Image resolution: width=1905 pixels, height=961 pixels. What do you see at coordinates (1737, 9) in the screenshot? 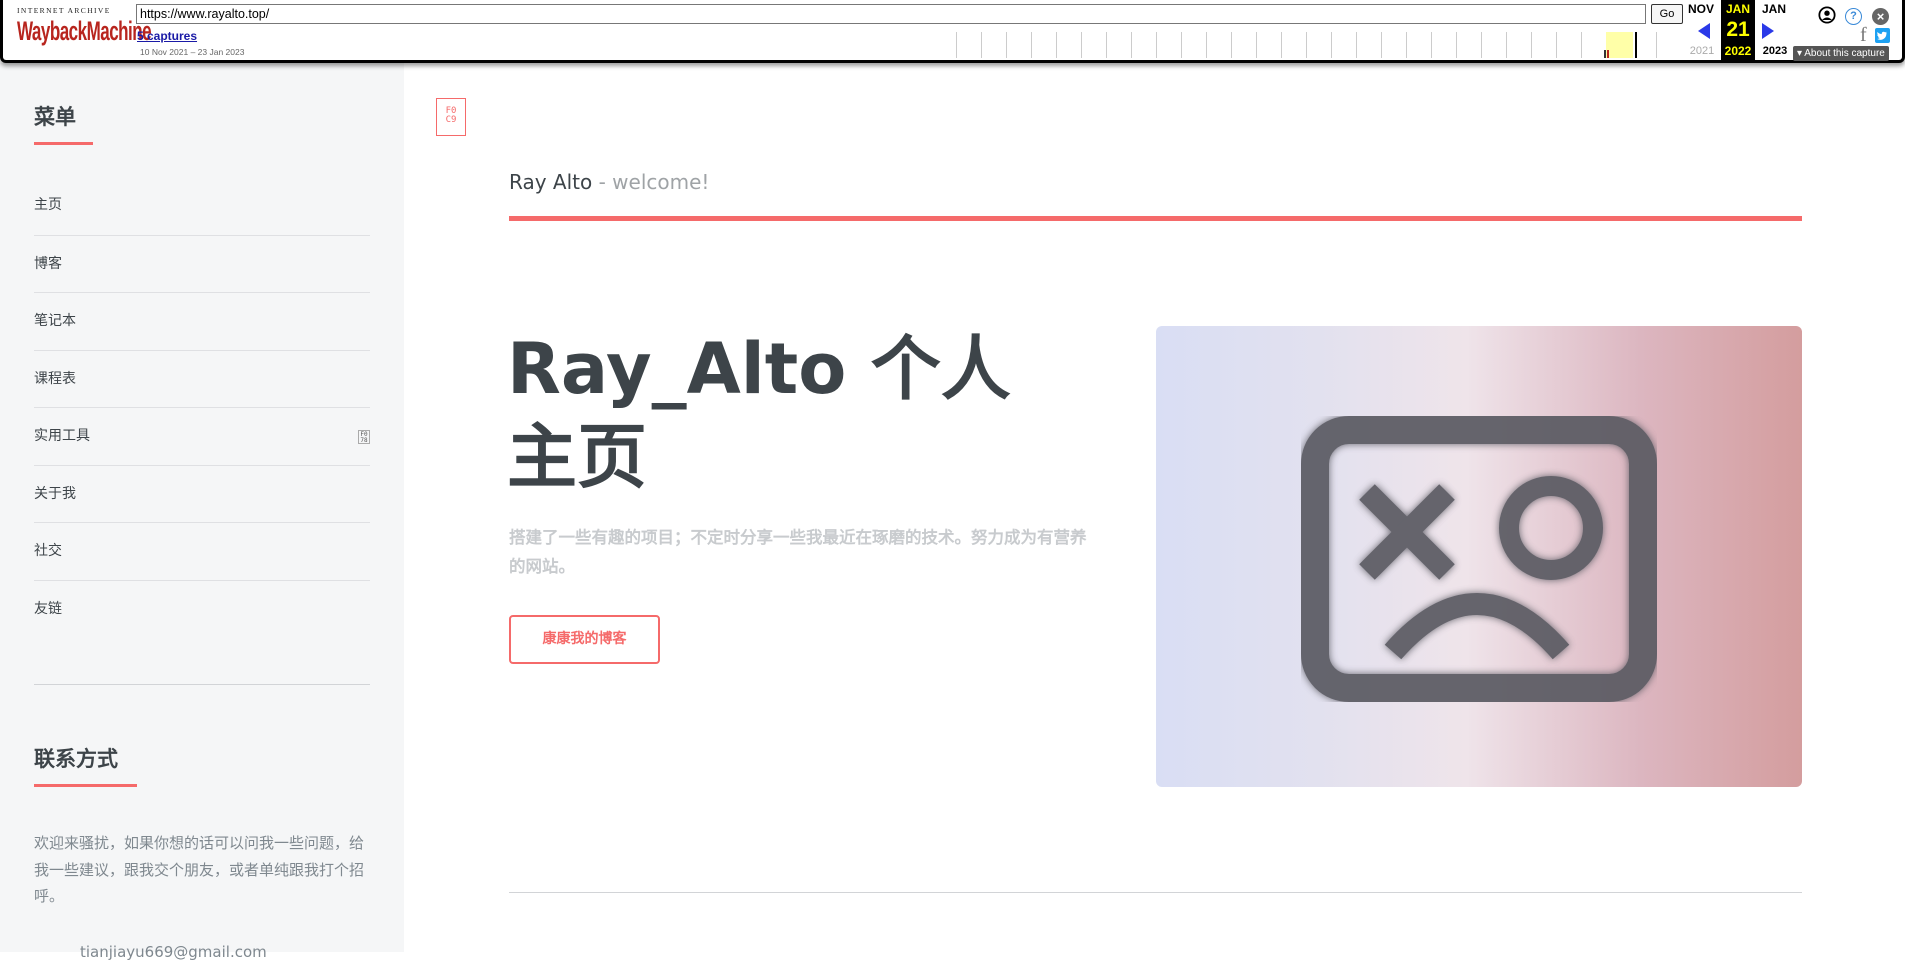
I see `wayback-current-month: JAN` at bounding box center [1737, 9].